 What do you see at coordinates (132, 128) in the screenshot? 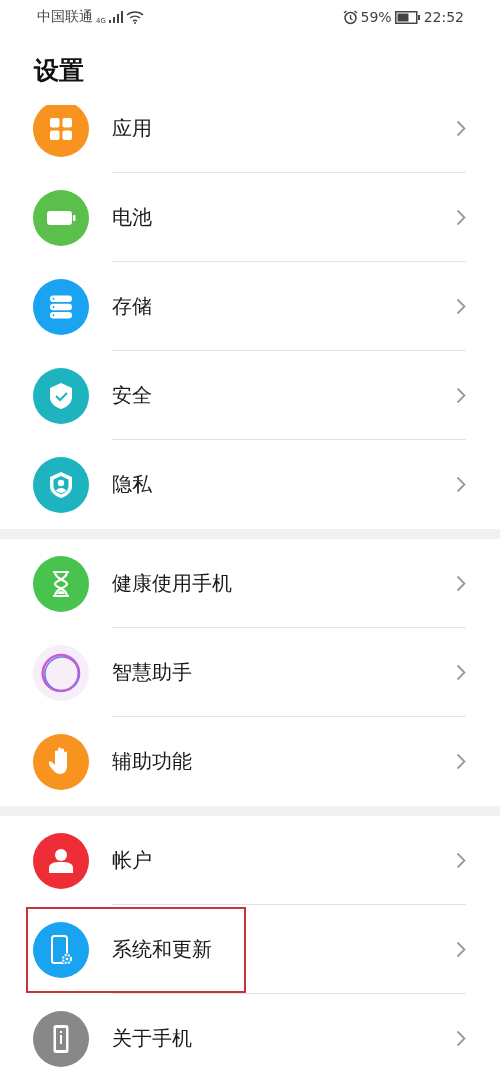
I see `row-label: 应用` at bounding box center [132, 128].